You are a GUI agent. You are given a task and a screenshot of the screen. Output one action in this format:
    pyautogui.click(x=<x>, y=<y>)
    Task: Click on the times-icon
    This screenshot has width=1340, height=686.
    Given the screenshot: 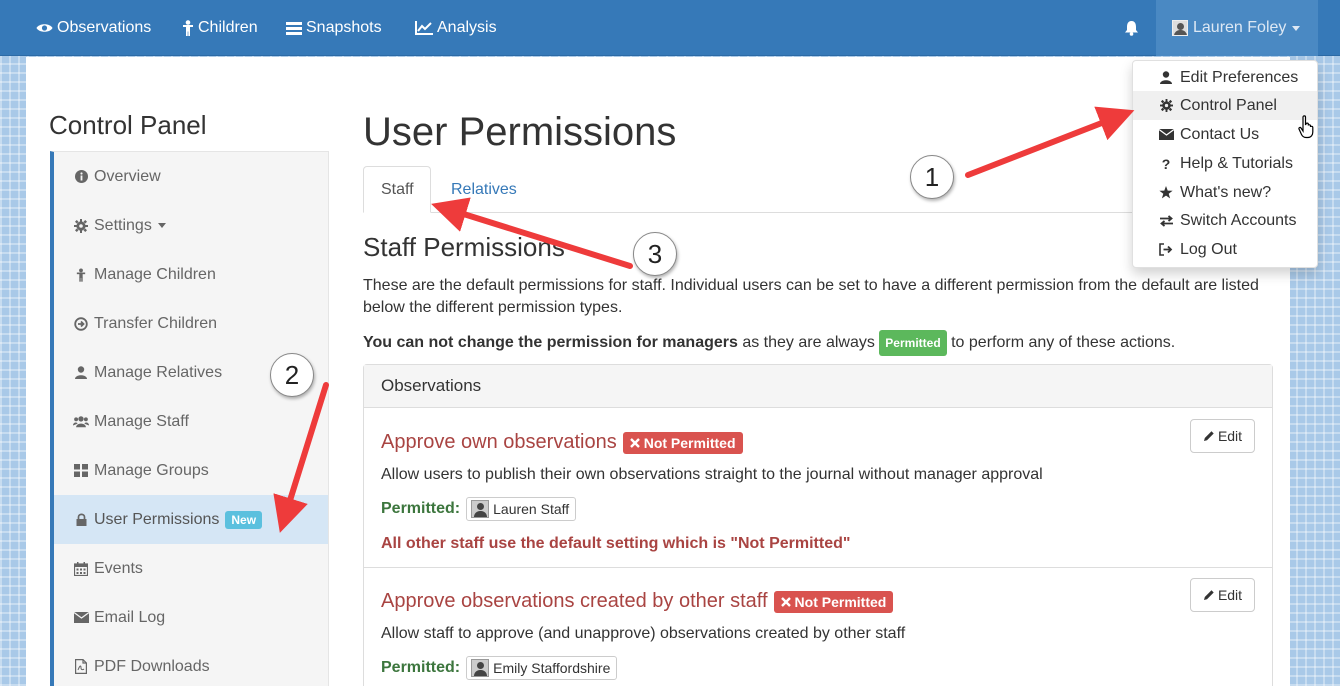 What is the action you would take?
    pyautogui.click(x=634, y=442)
    